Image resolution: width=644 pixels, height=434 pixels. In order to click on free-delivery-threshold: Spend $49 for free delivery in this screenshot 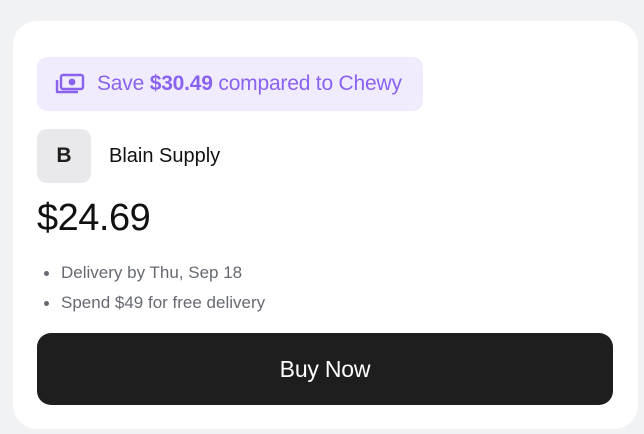, I will do `click(163, 302)`.